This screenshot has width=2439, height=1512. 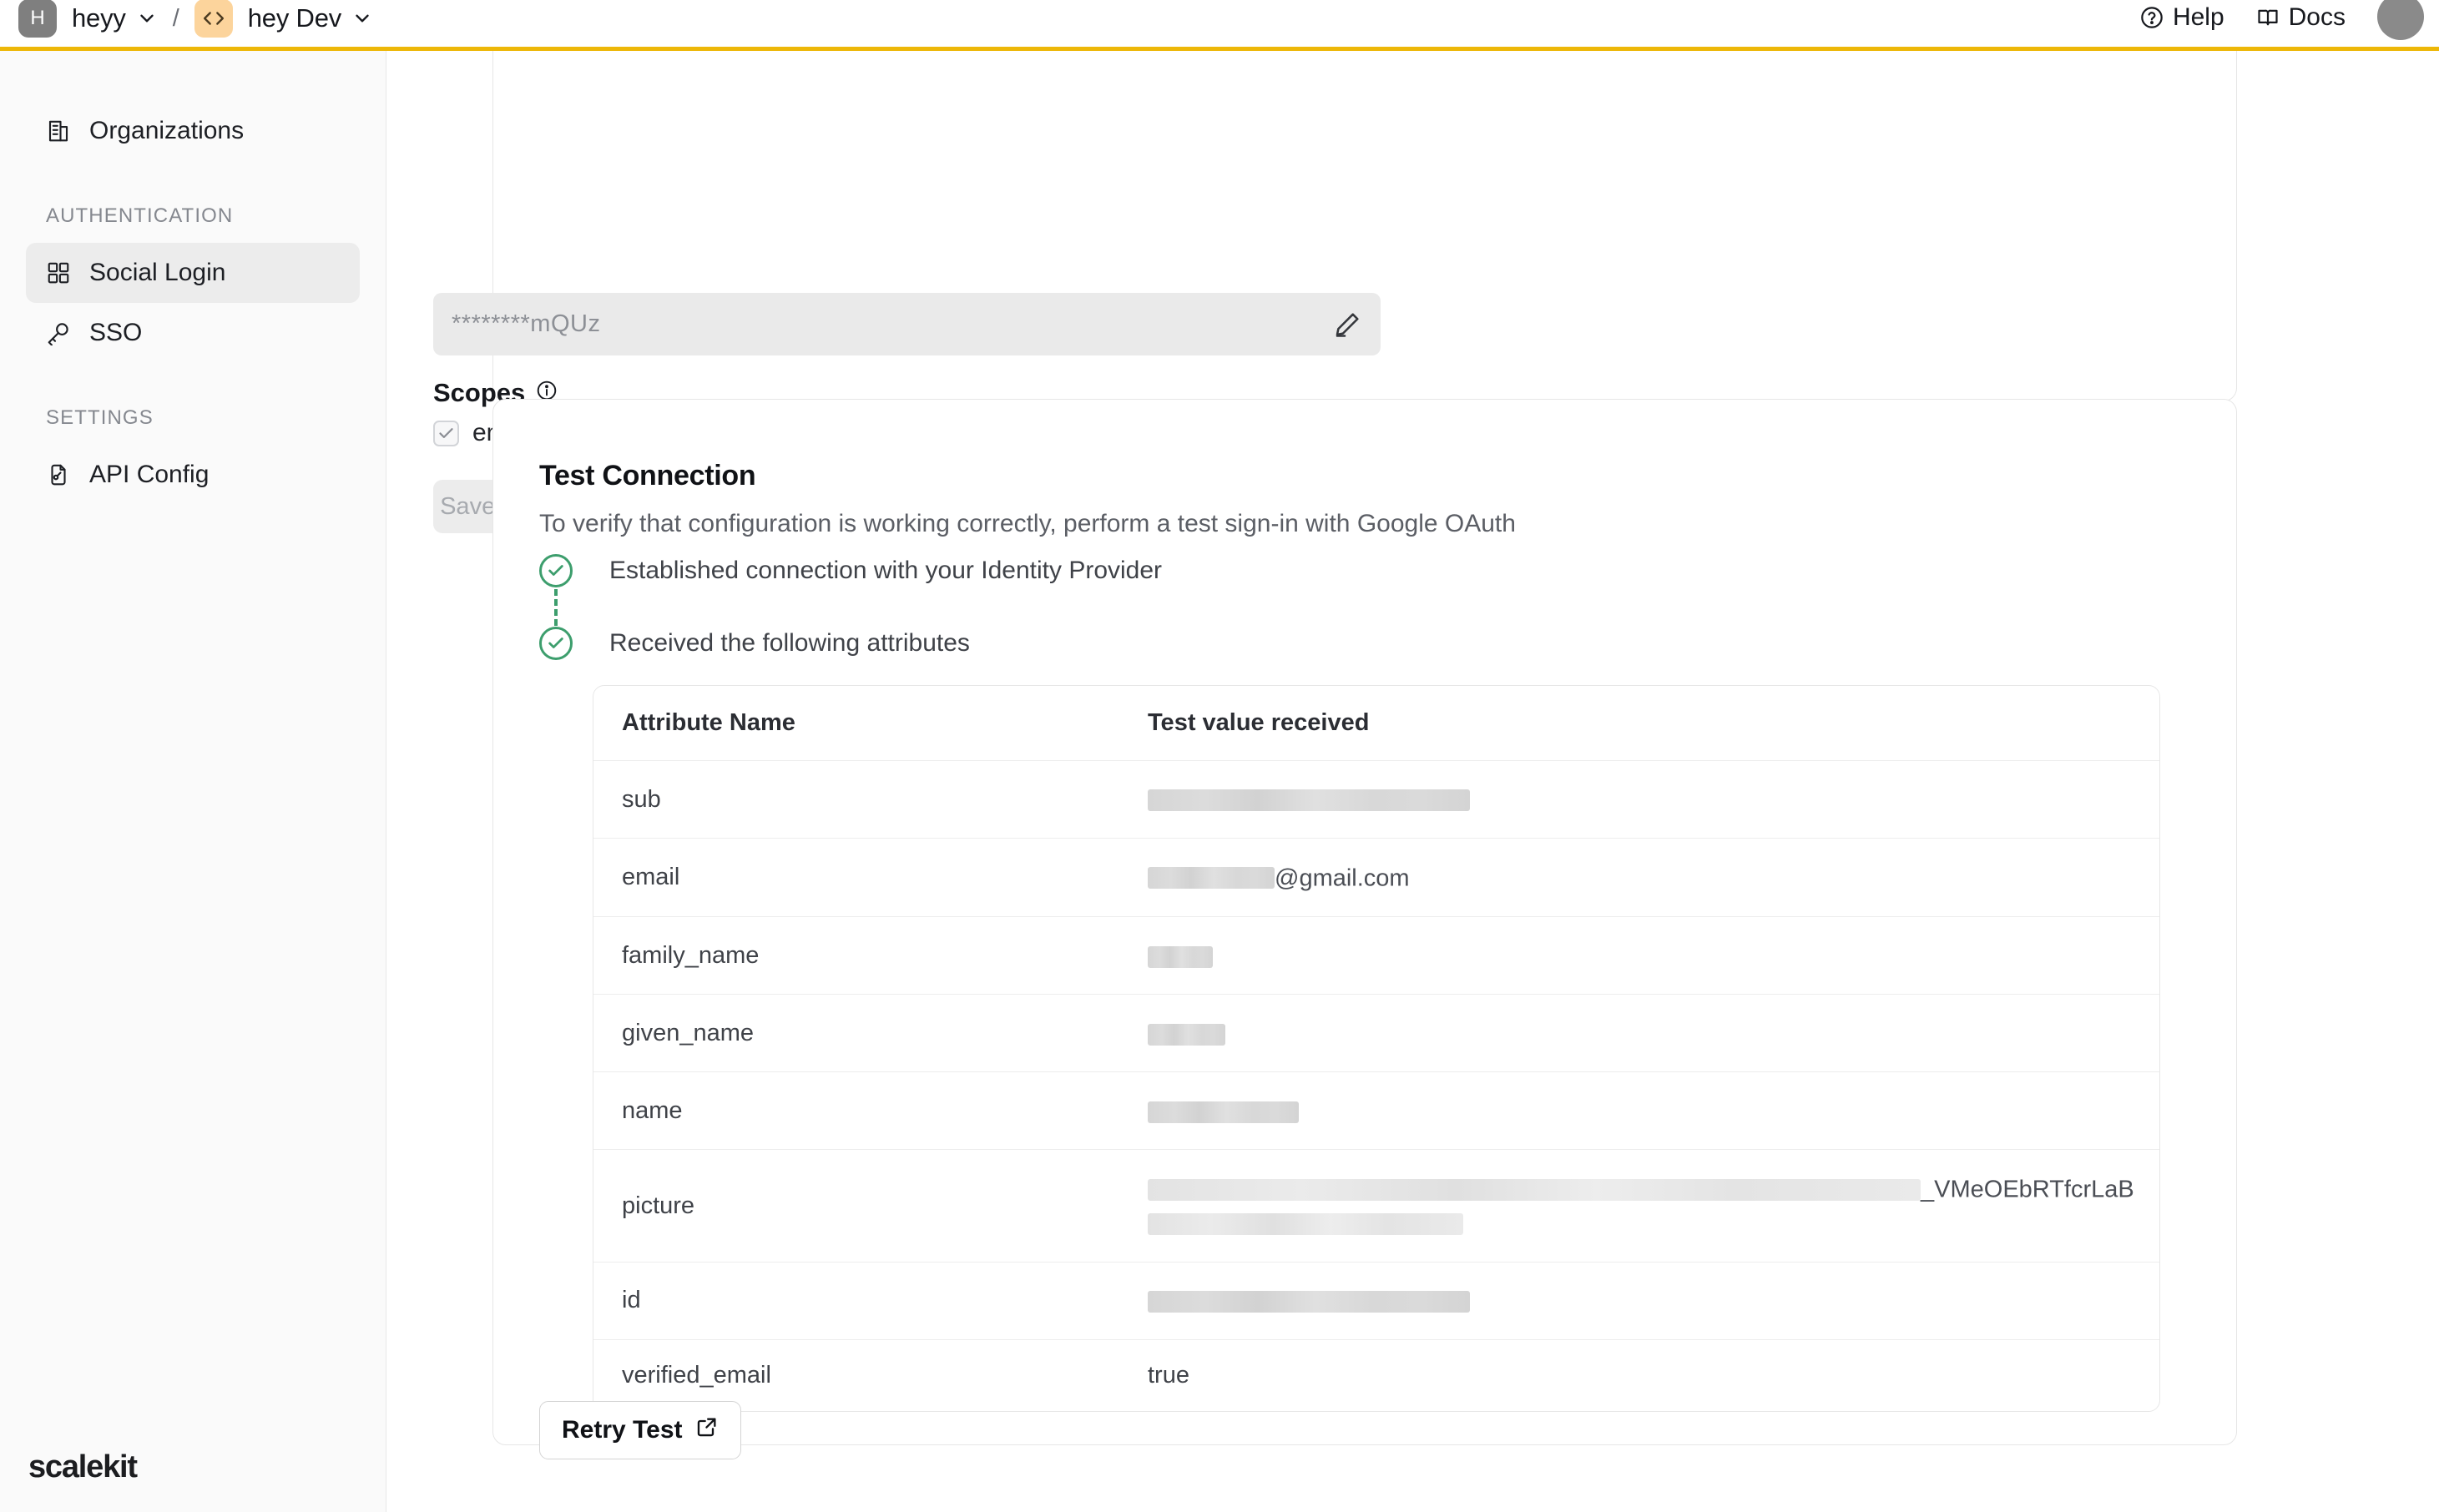 What do you see at coordinates (147, 18) in the screenshot?
I see `chevron-down-icon` at bounding box center [147, 18].